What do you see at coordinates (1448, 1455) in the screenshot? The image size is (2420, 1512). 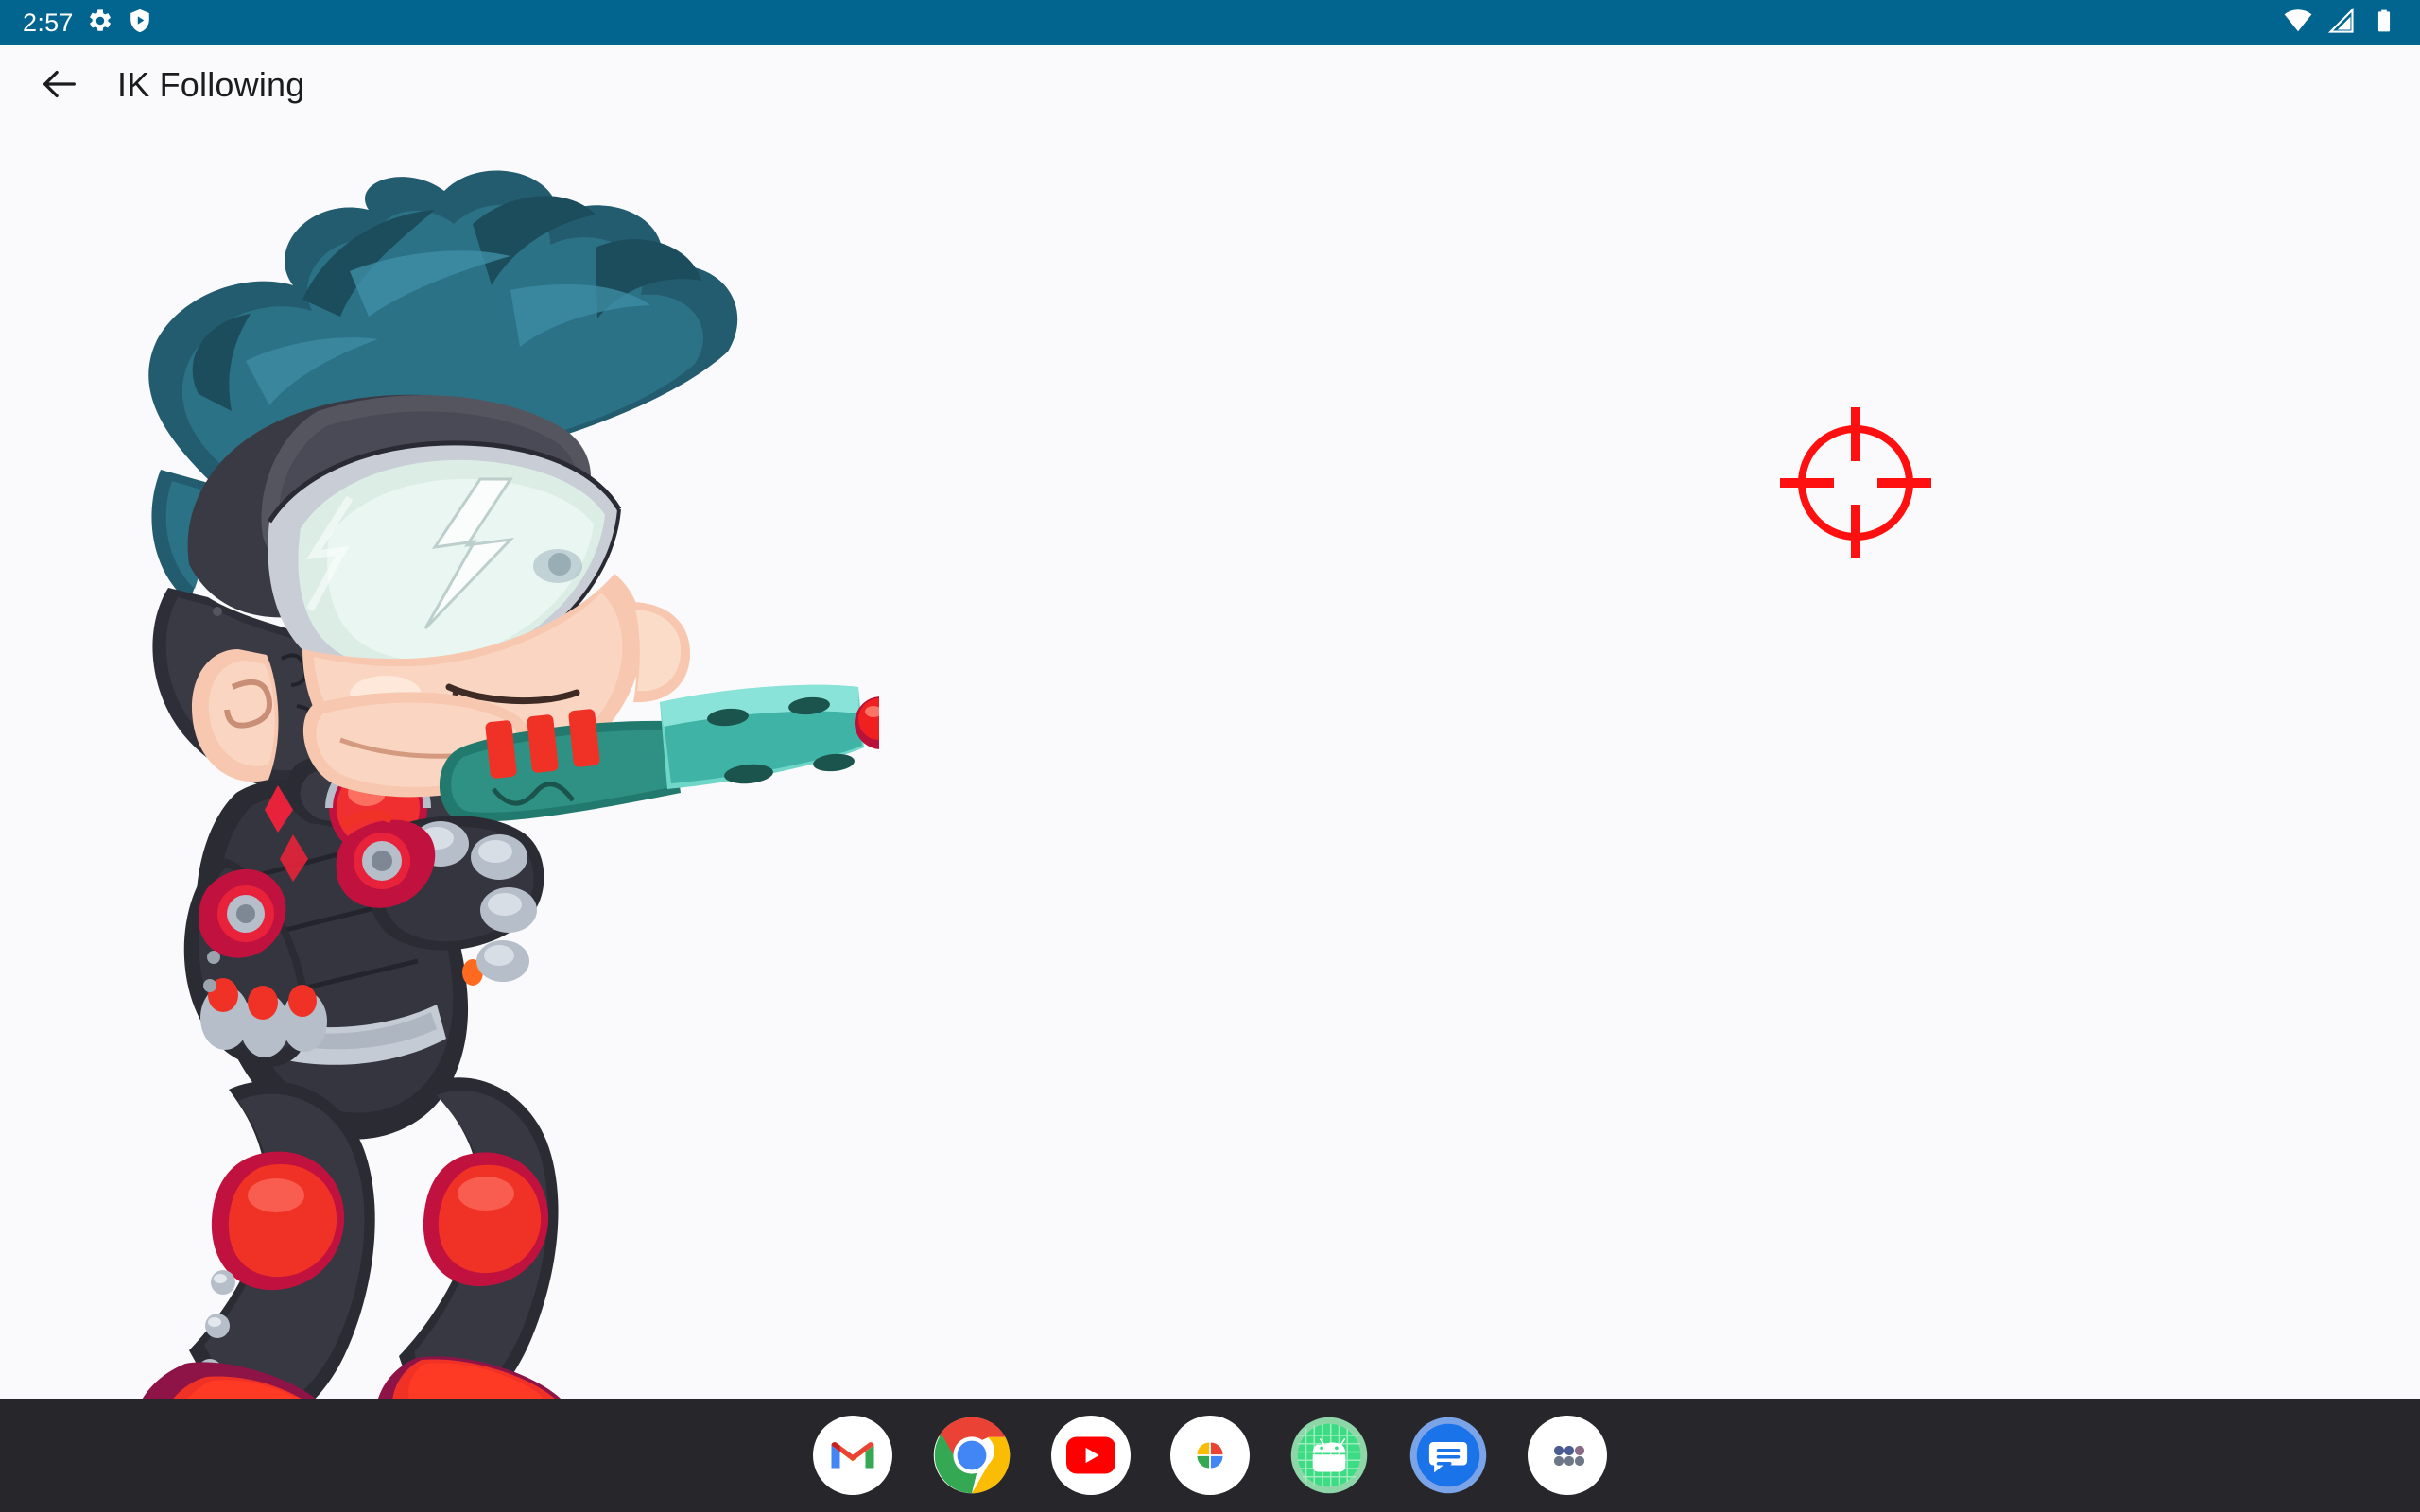 I see `messages-icon` at bounding box center [1448, 1455].